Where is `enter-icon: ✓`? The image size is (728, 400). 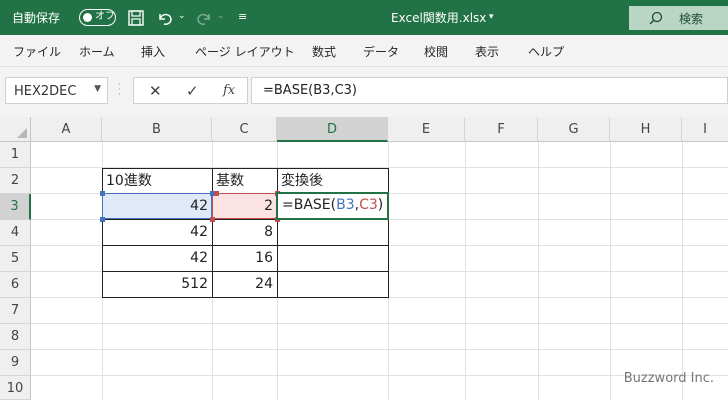 enter-icon: ✓ is located at coordinates (192, 91).